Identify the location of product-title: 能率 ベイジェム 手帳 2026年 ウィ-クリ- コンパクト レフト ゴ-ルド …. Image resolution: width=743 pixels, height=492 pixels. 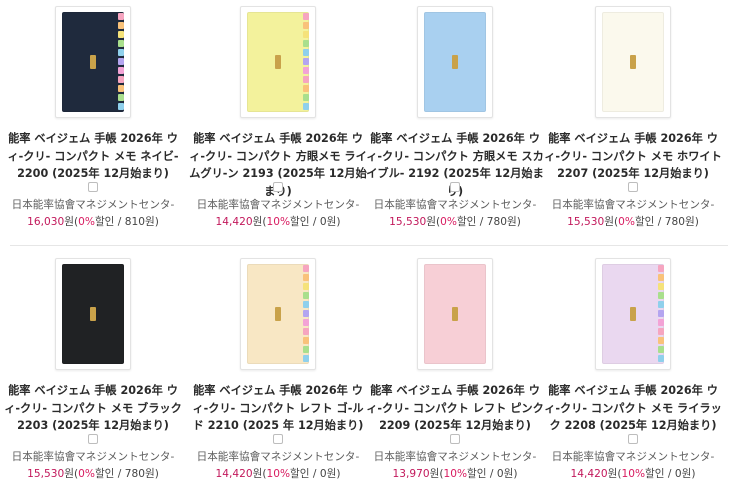
(278, 408).